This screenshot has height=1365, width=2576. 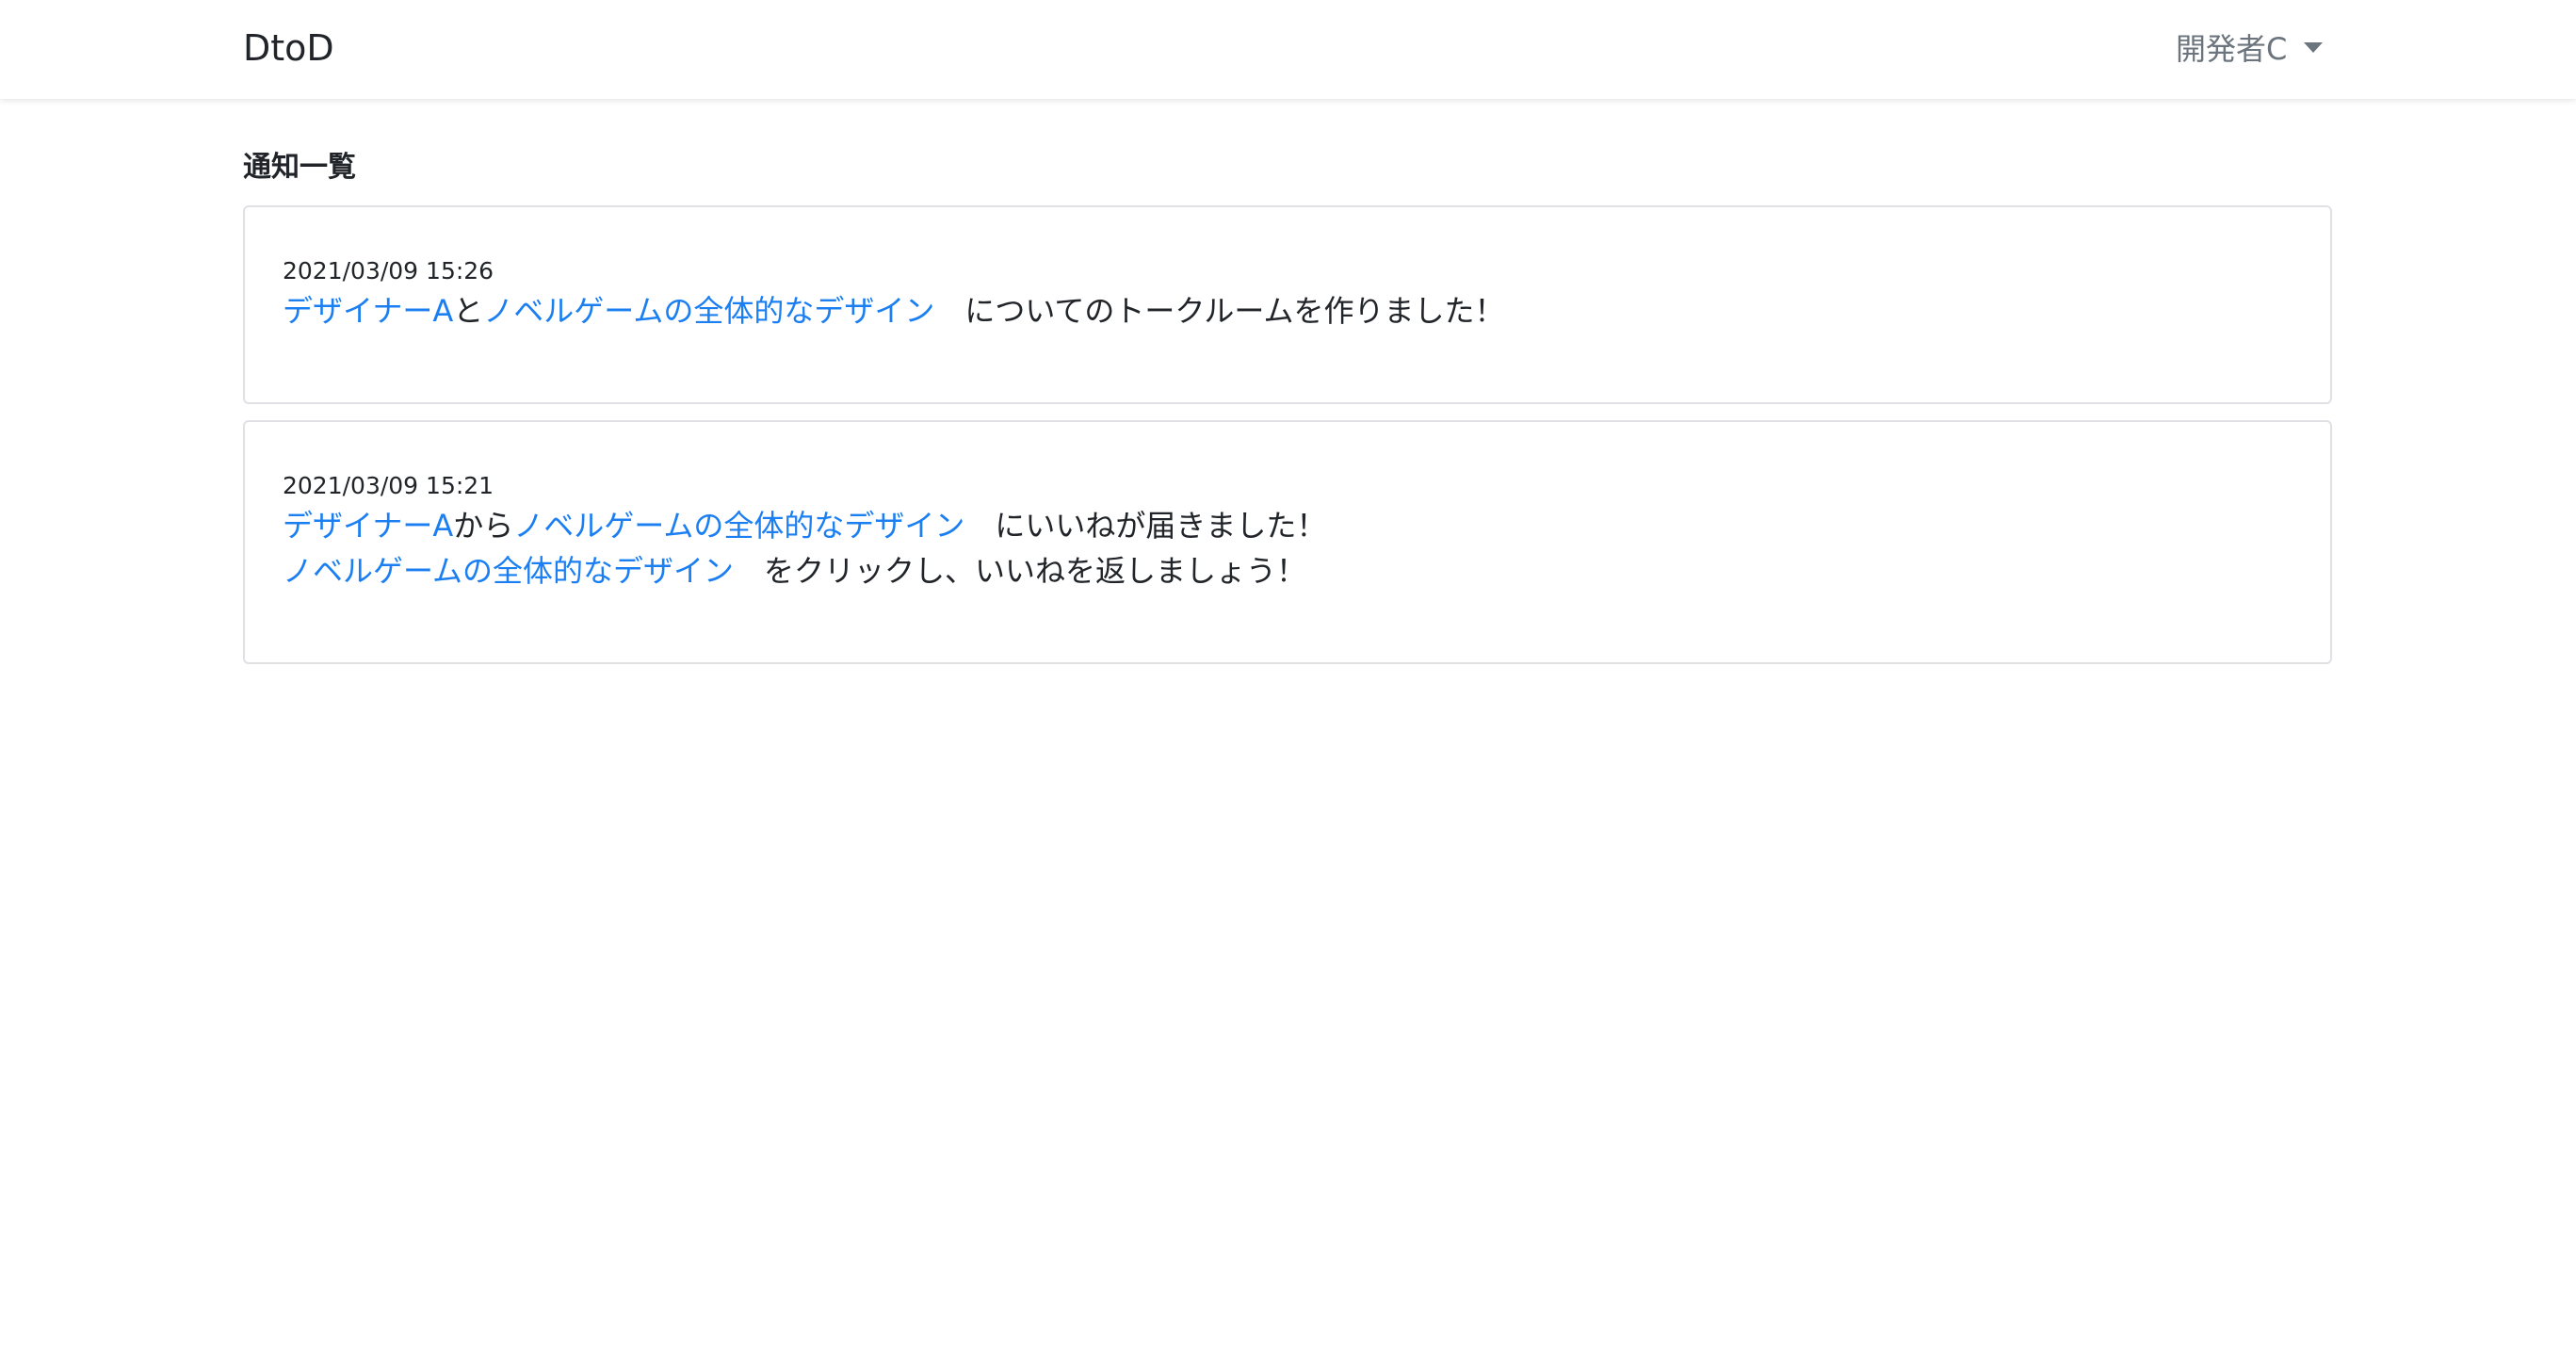 I want to click on connector-text: から, so click(x=484, y=526).